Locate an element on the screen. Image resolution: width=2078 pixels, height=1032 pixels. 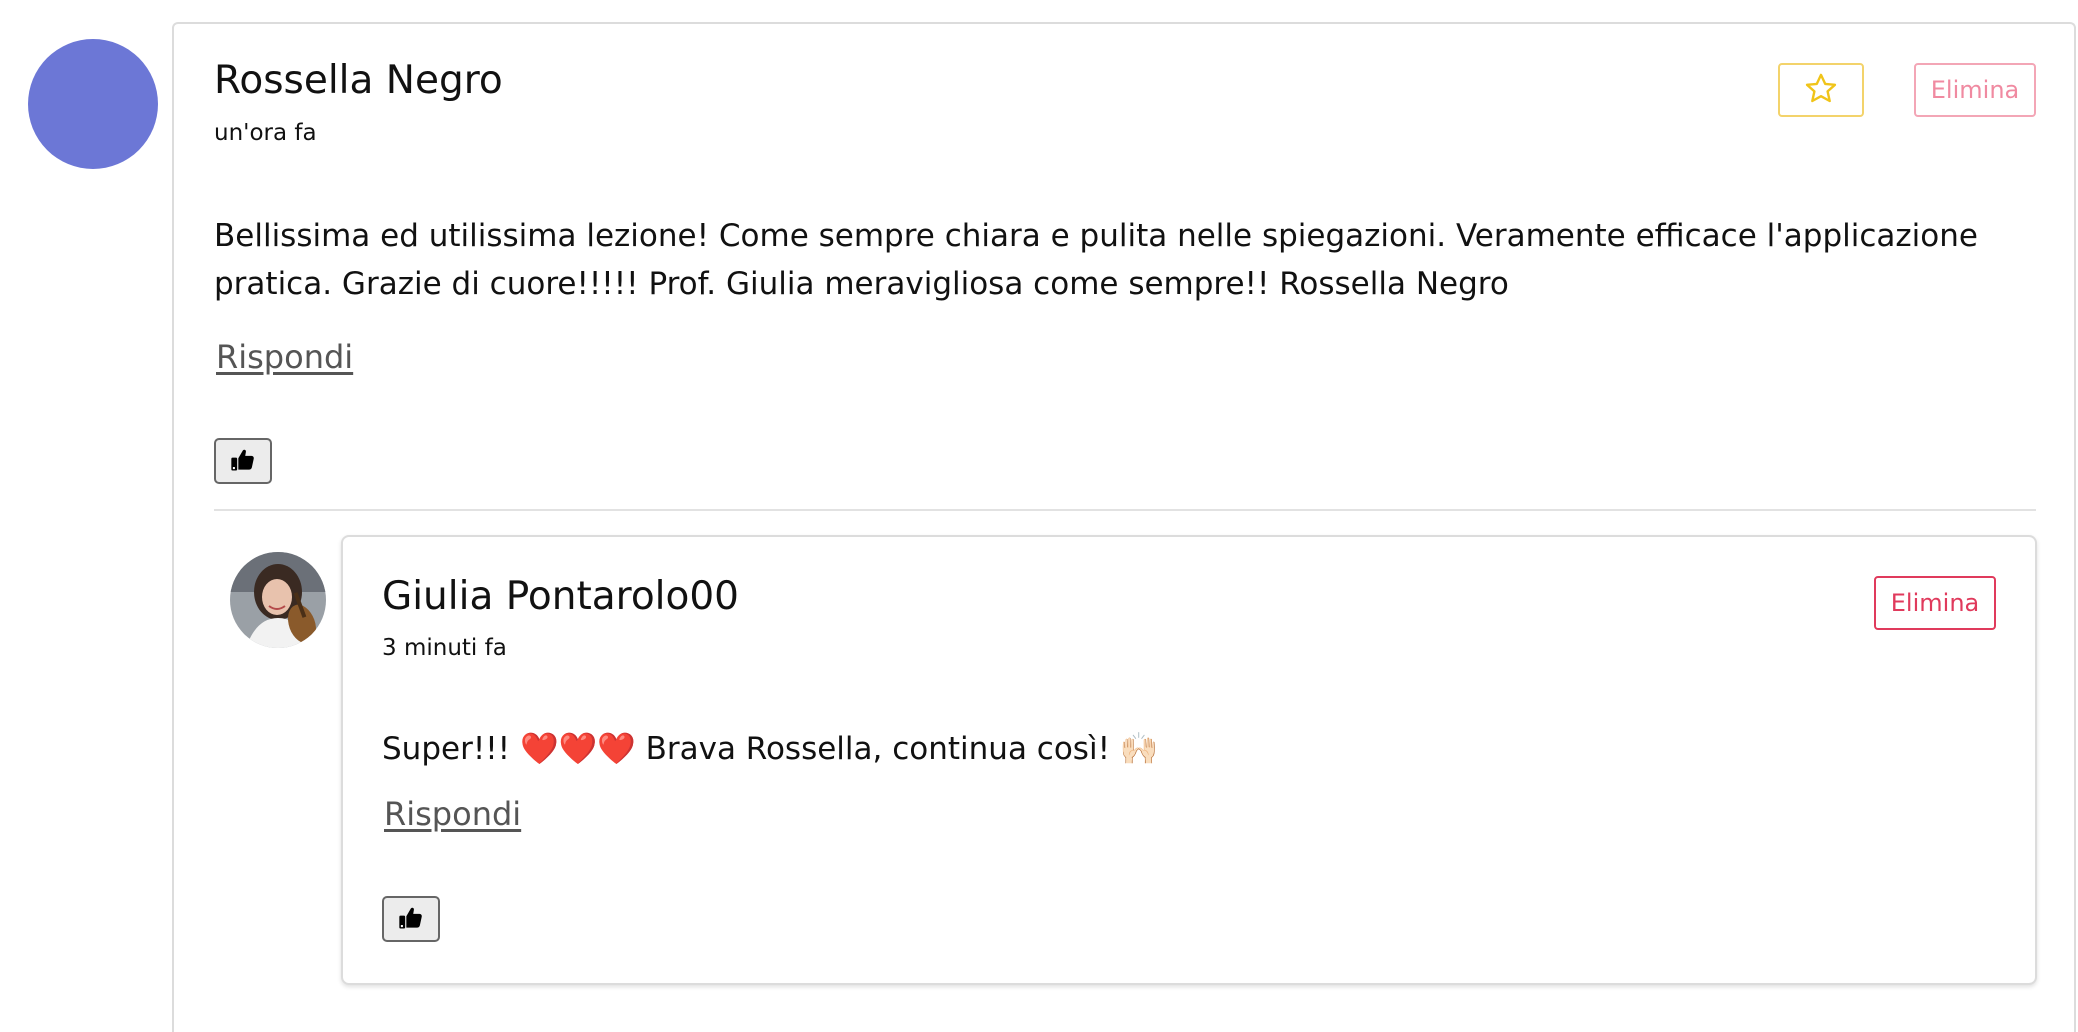
avatar is located at coordinates (93, 104).